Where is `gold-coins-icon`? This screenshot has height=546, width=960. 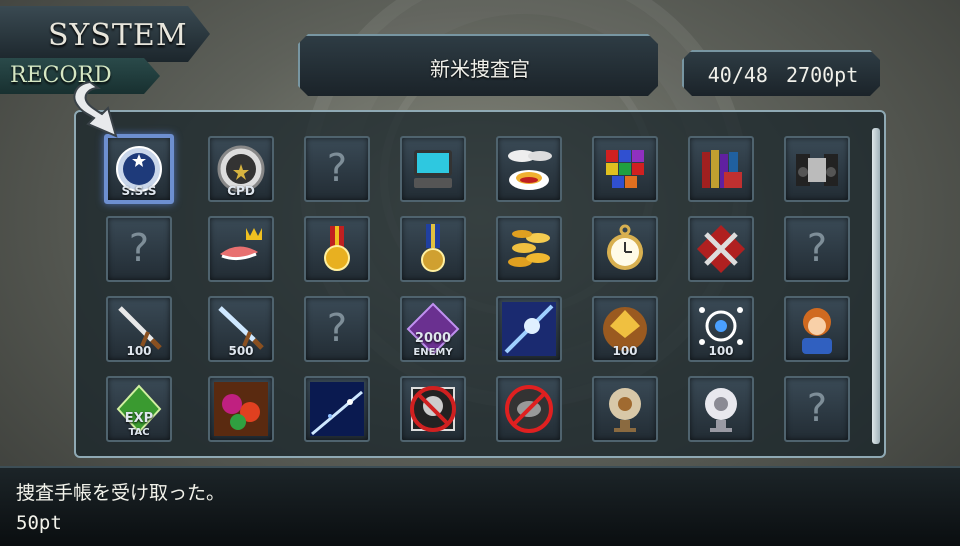 gold-coins-icon is located at coordinates (529, 248).